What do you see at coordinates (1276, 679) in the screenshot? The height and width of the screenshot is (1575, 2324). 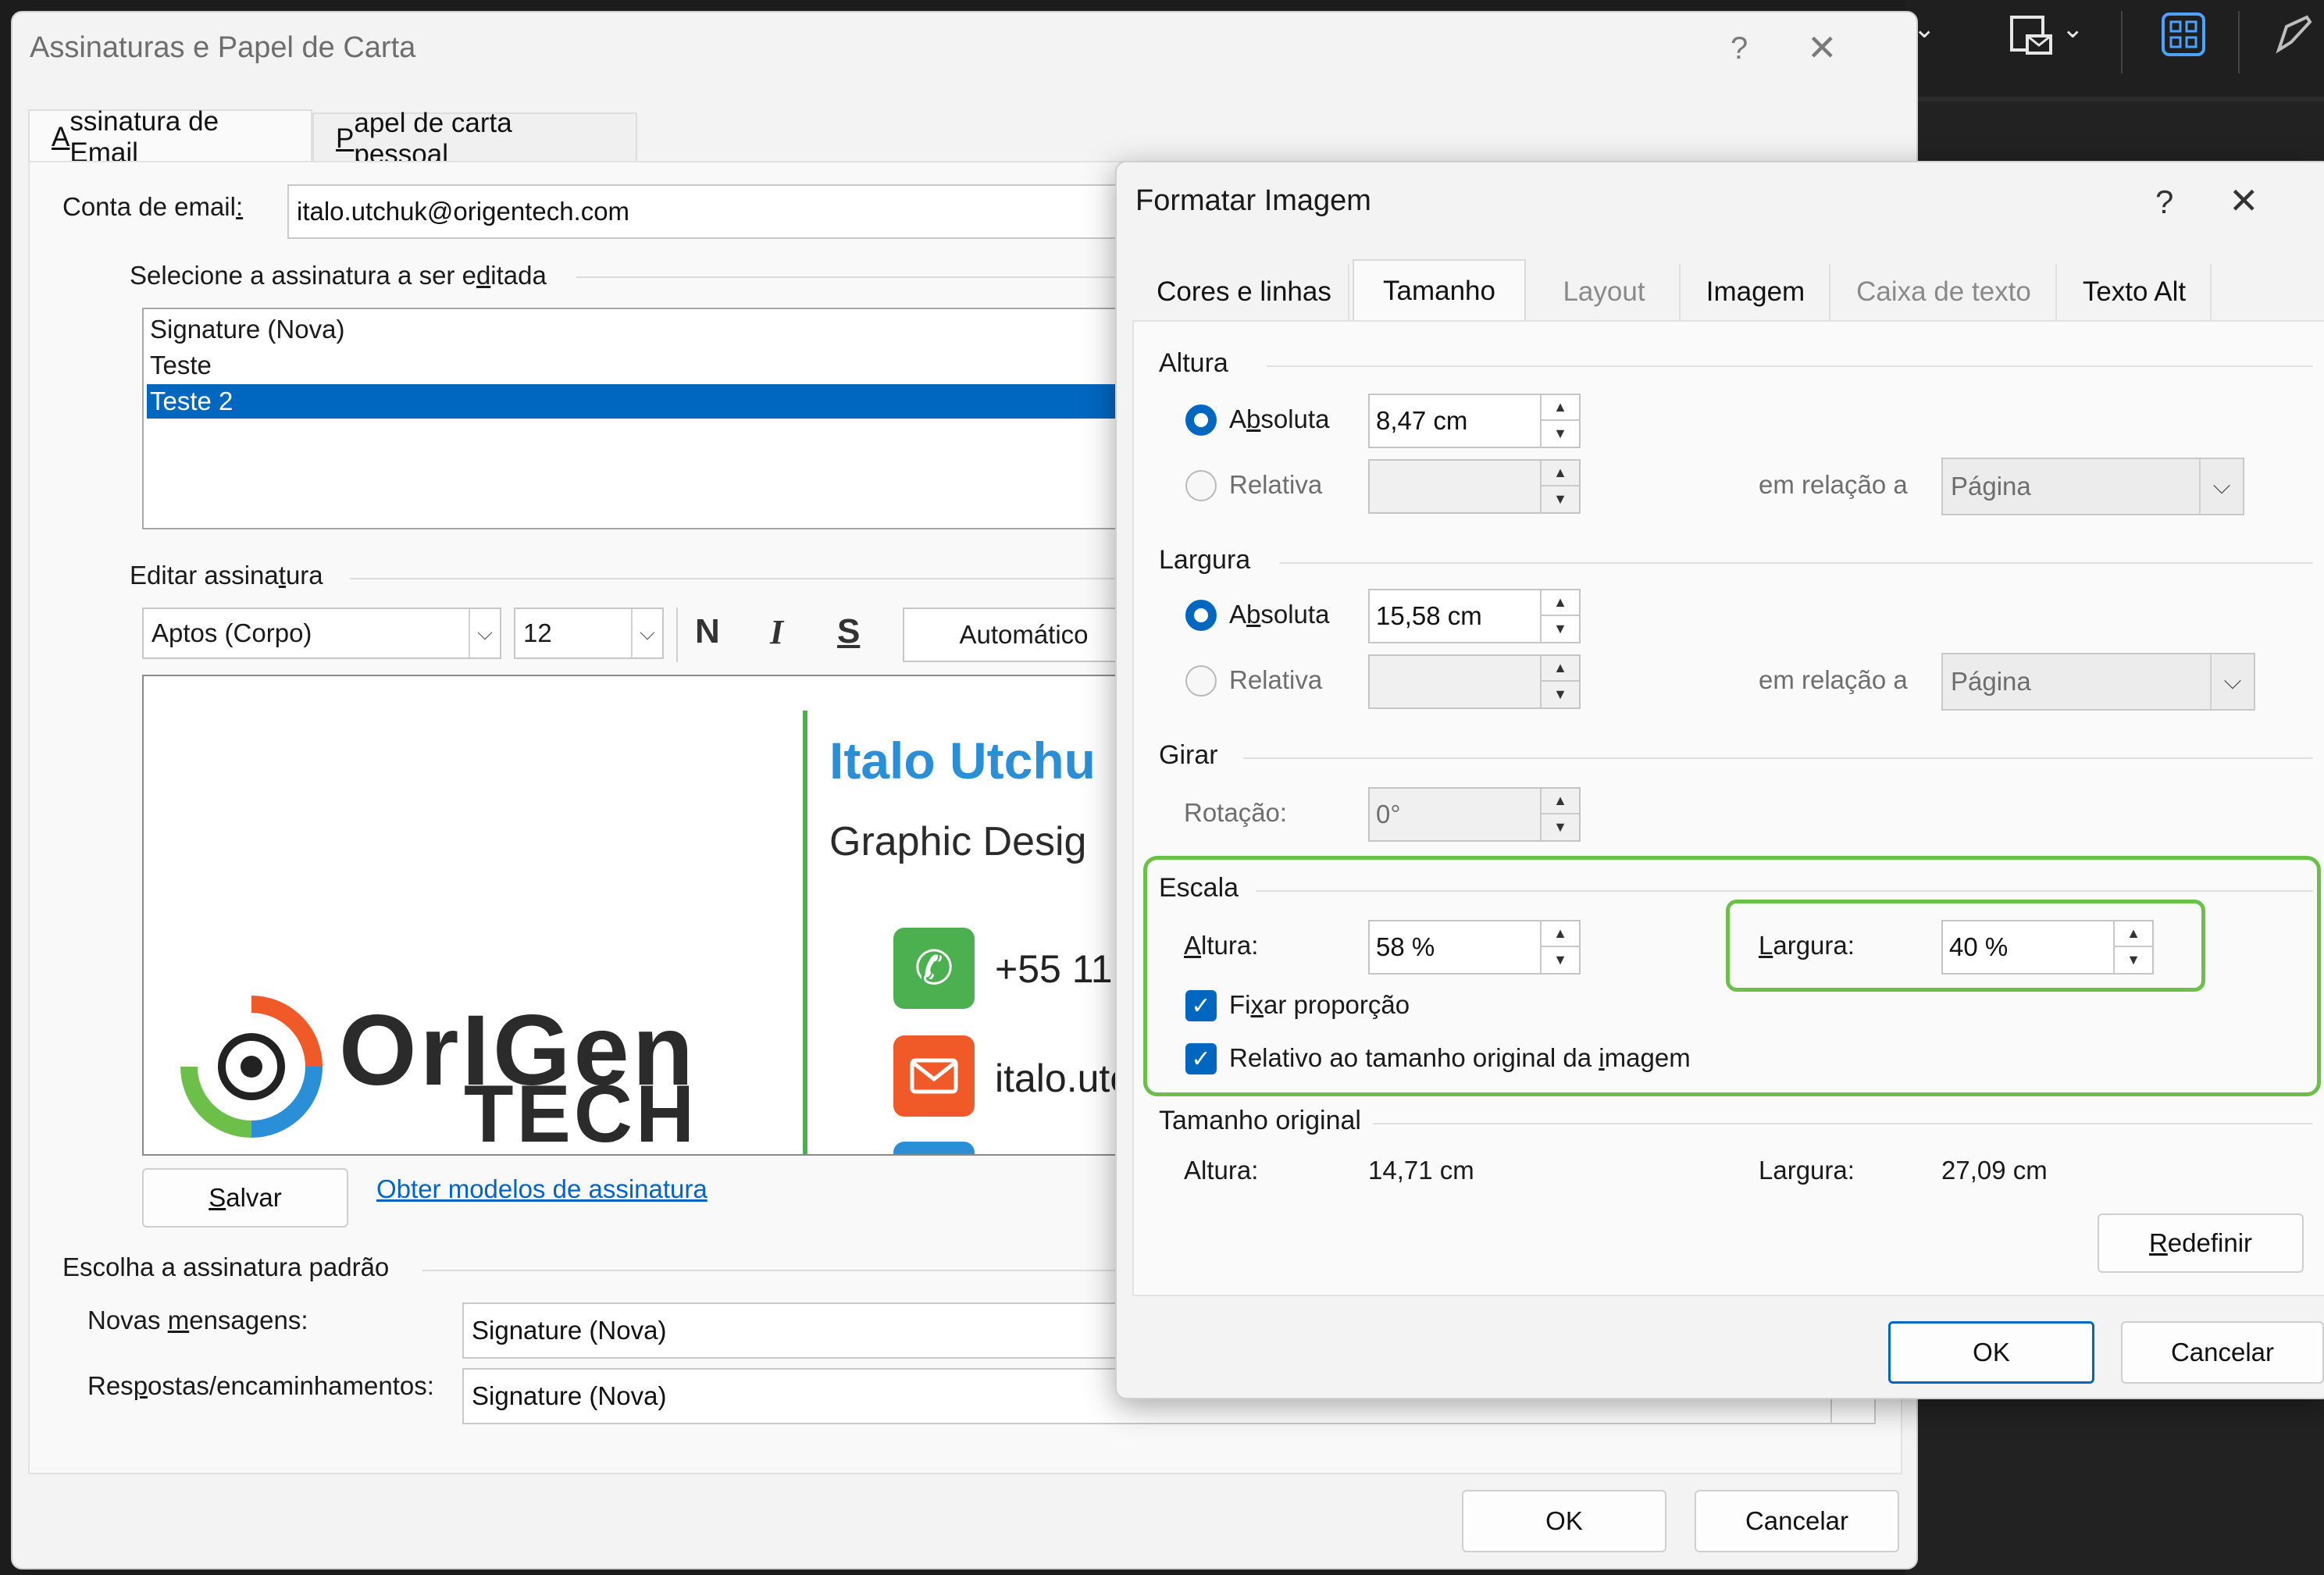 I see `width-relative-label: Relativa` at bounding box center [1276, 679].